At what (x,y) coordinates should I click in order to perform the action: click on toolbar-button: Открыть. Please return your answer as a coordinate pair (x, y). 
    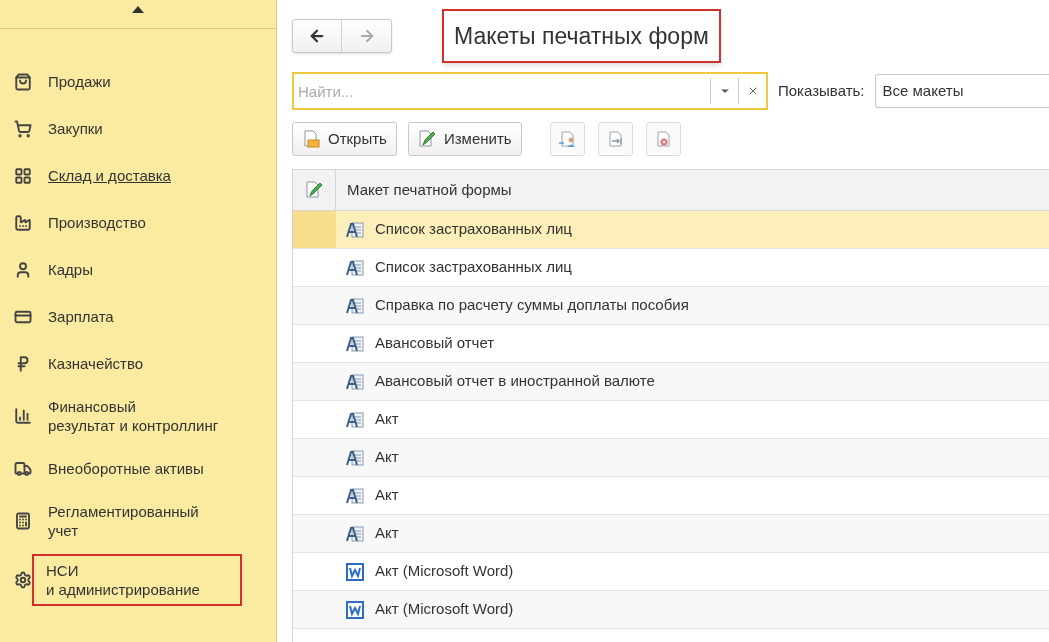
    Looking at the image, I should click on (344, 139).